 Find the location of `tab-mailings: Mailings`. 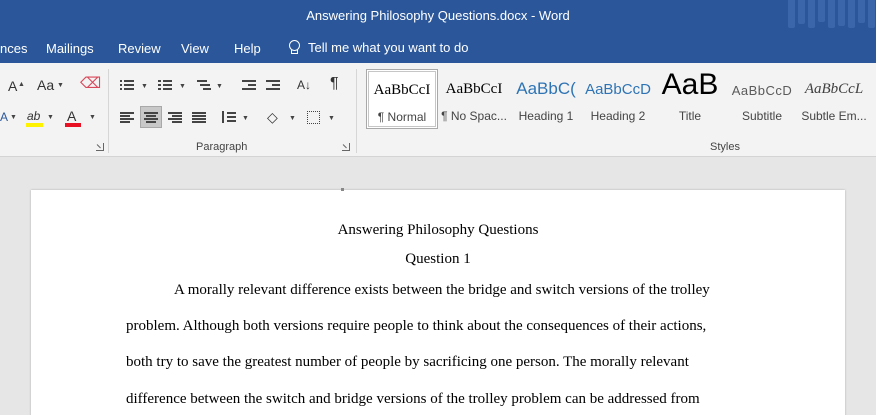

tab-mailings: Mailings is located at coordinates (70, 48).